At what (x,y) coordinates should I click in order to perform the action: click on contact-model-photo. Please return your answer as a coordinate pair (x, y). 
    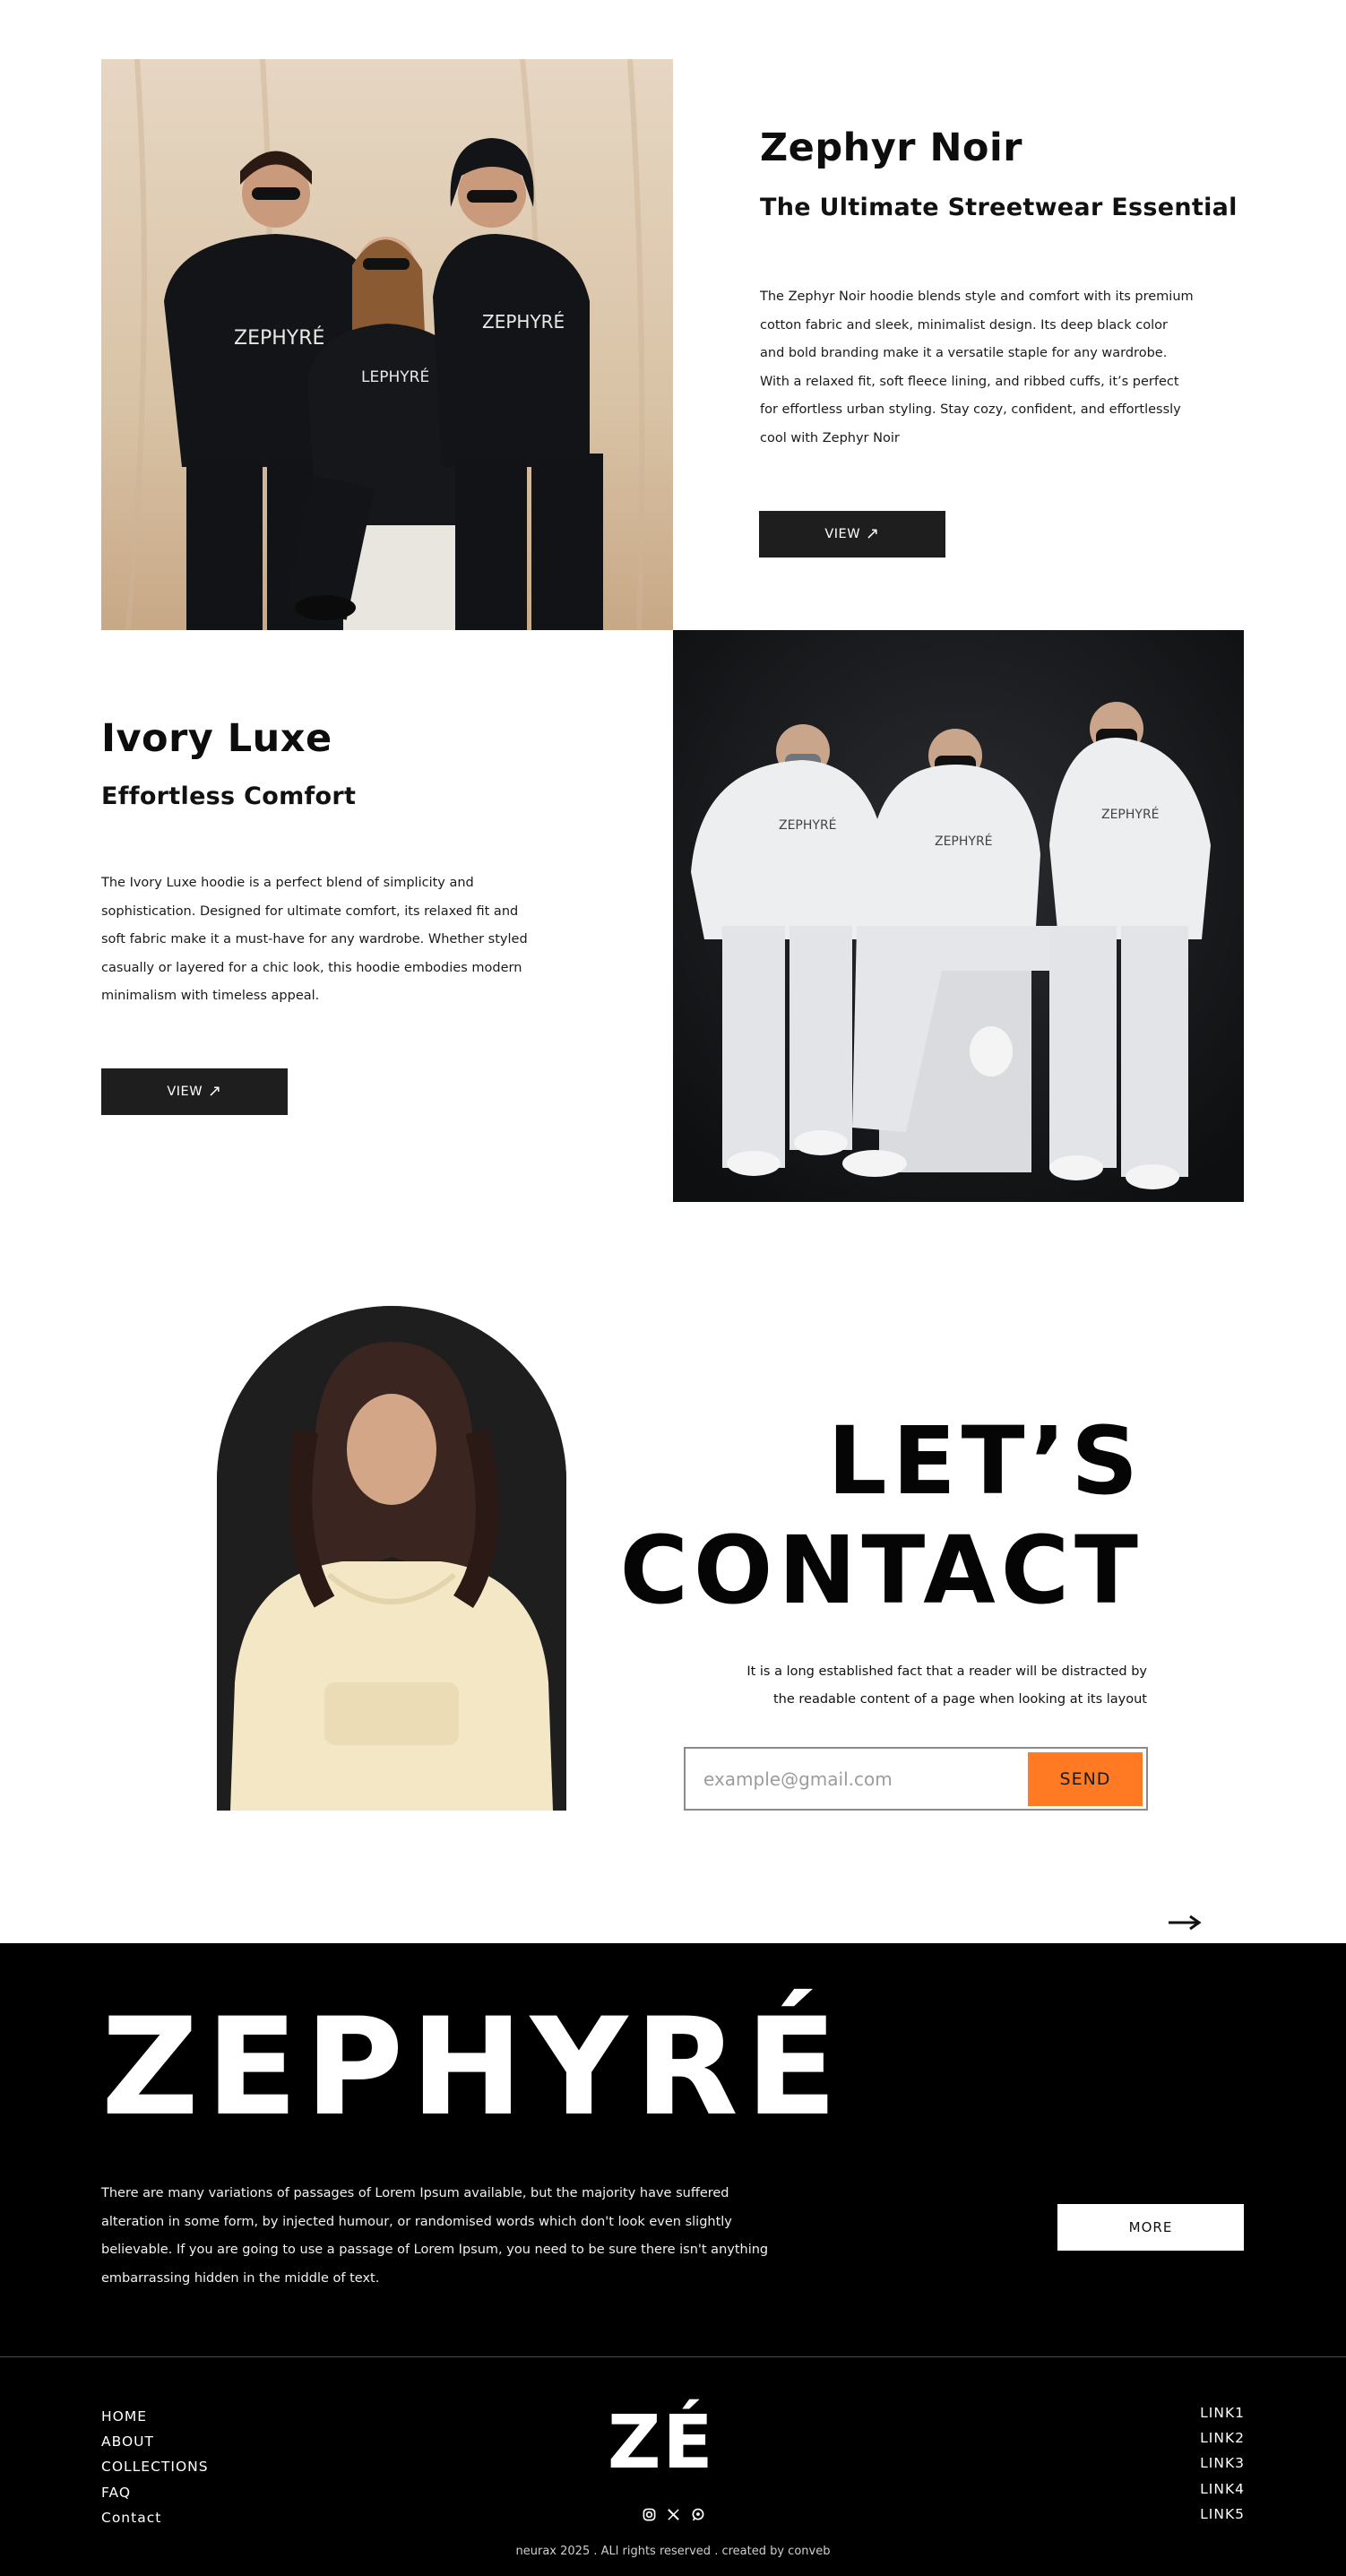
    Looking at the image, I should click on (391, 1558).